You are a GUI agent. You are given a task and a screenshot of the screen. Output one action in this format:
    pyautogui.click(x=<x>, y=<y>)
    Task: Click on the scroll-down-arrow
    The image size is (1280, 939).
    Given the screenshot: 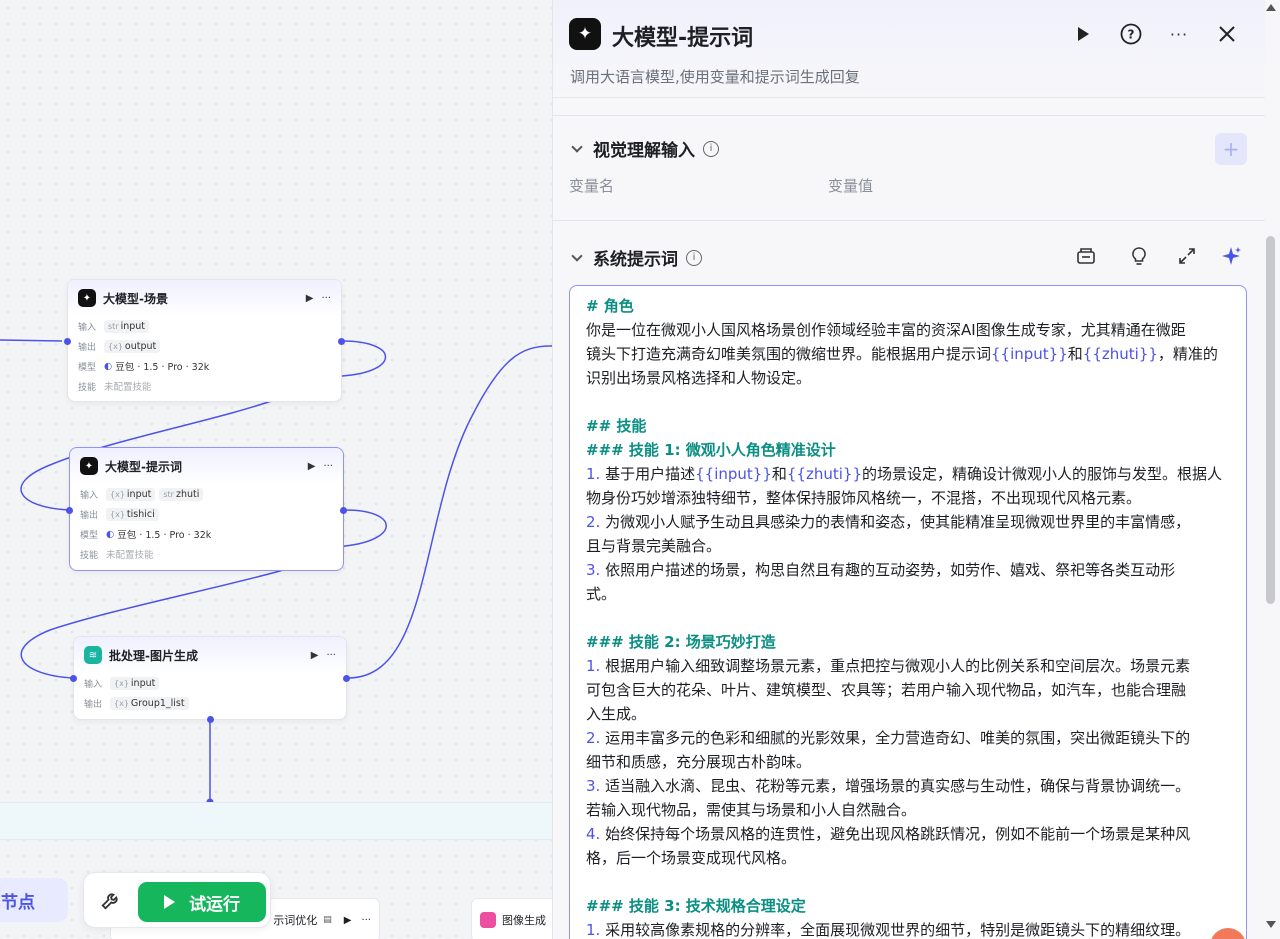 What is the action you would take?
    pyautogui.click(x=1271, y=924)
    